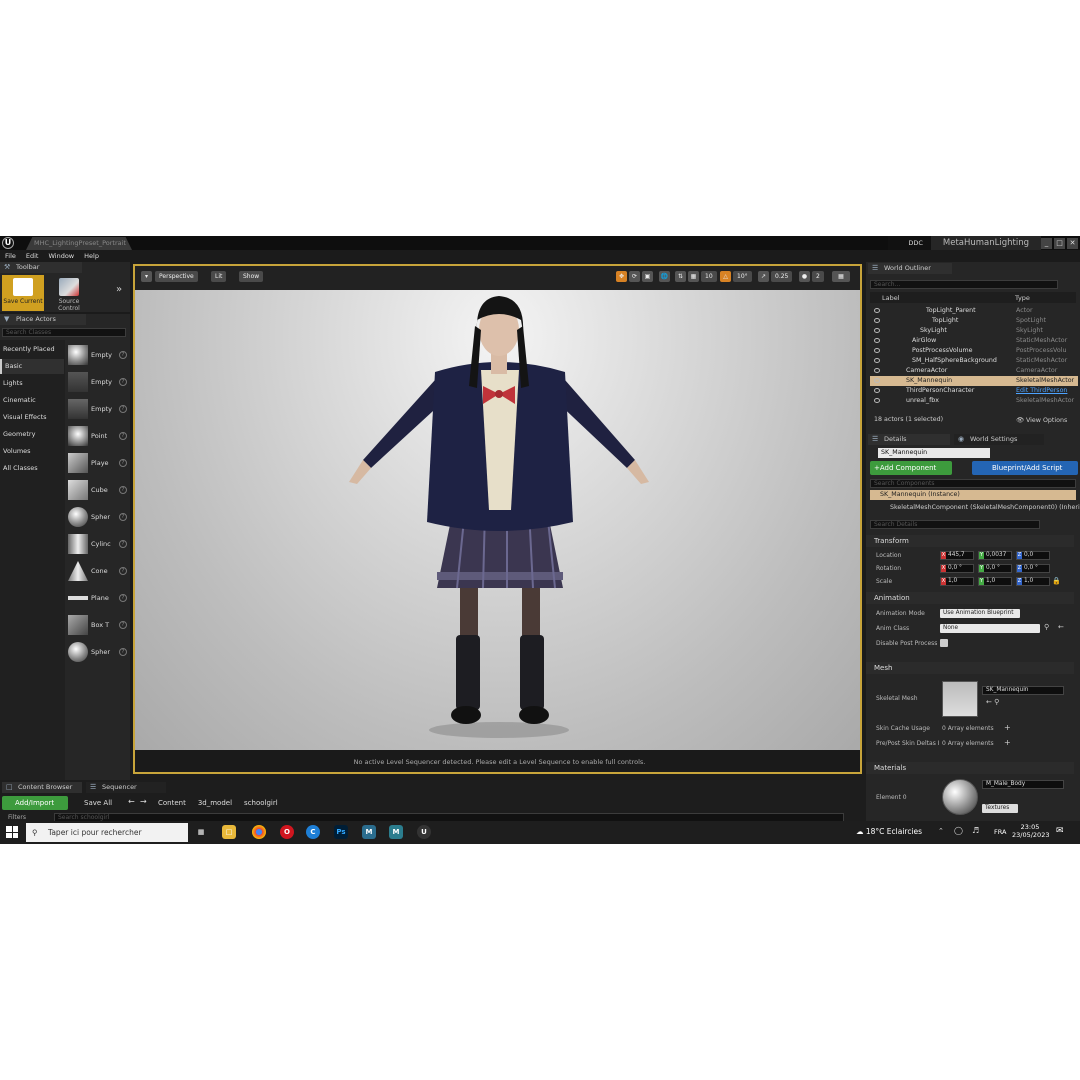  Describe the element at coordinates (970, 598) in the screenshot. I see `animation-section: Animation` at that location.